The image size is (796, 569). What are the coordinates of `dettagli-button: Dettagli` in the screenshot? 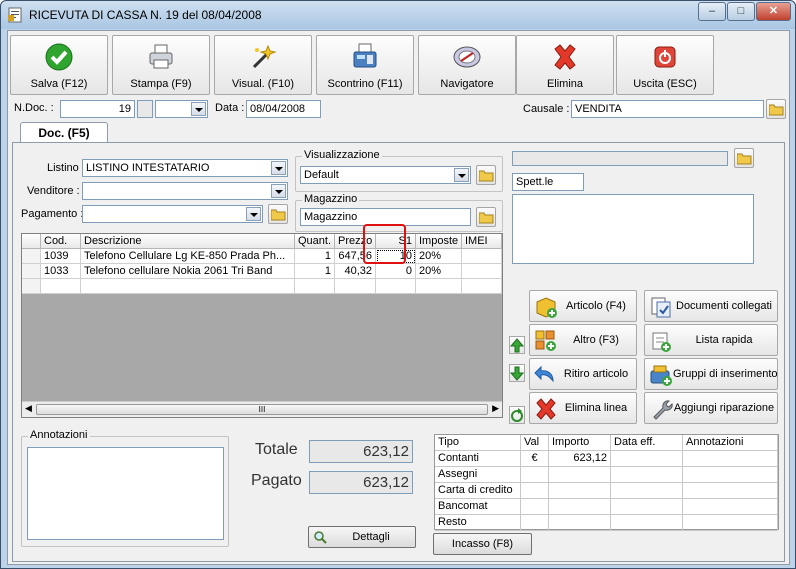 It's located at (362, 537).